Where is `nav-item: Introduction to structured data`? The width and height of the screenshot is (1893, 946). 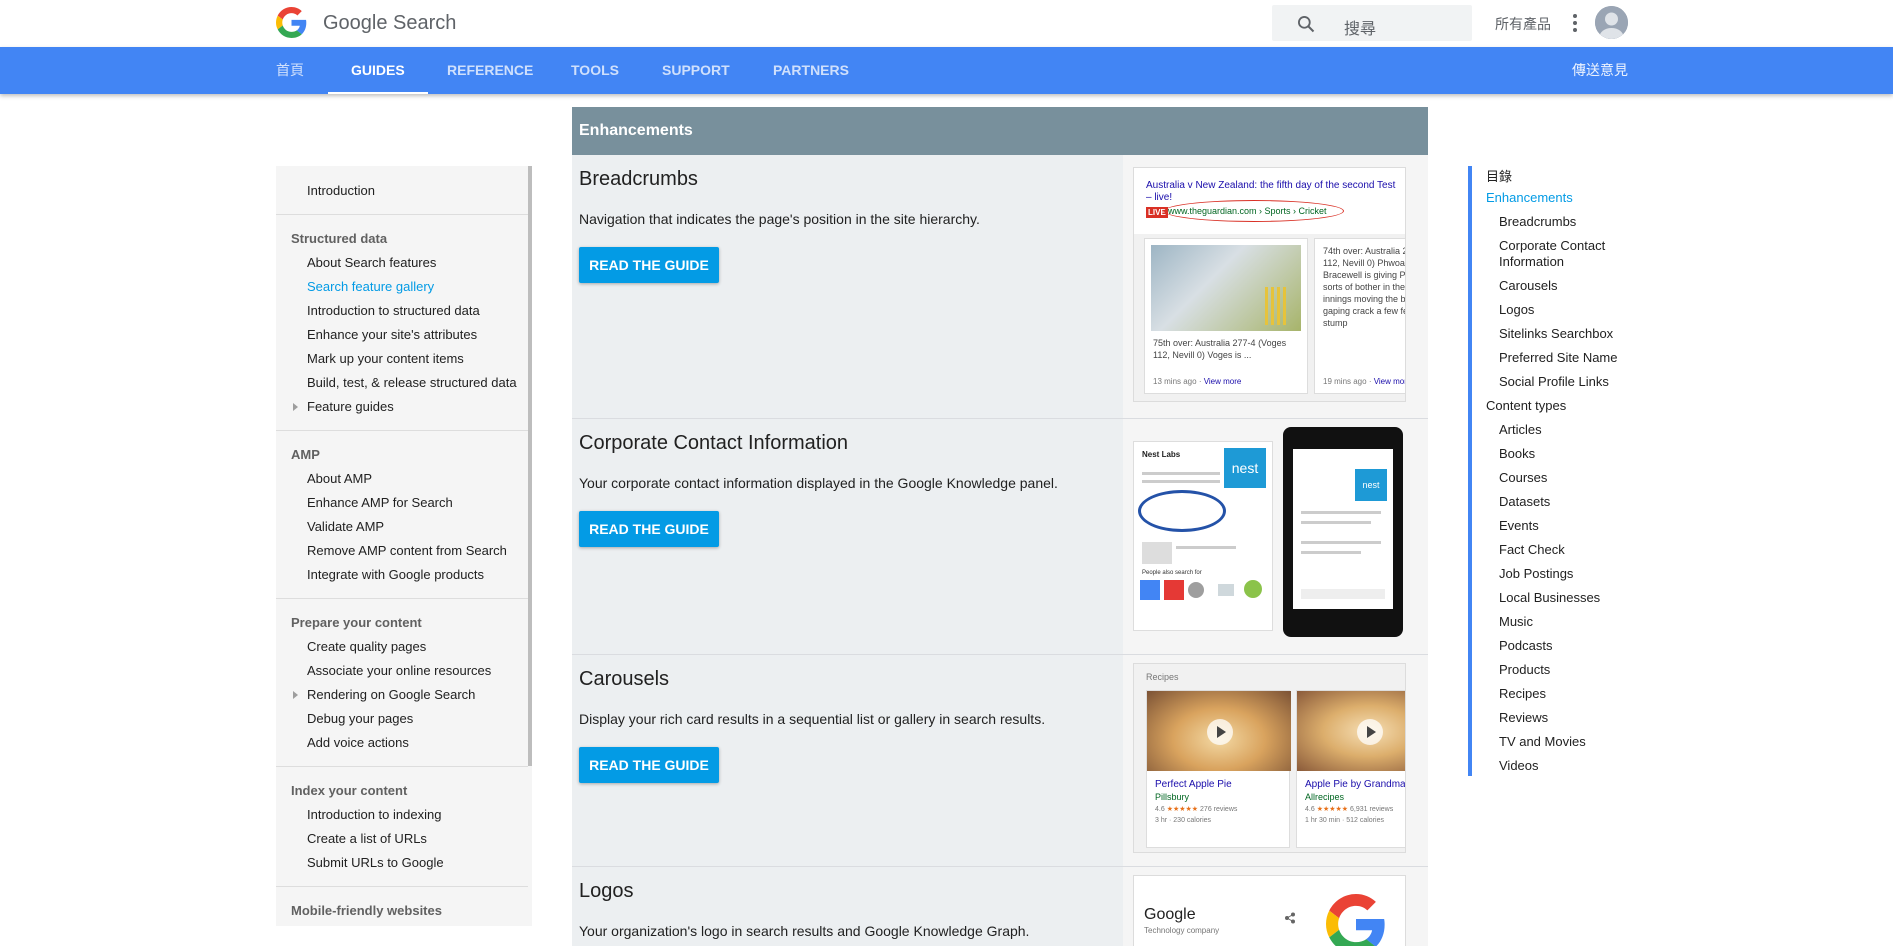 nav-item: Introduction to structured data is located at coordinates (393, 310).